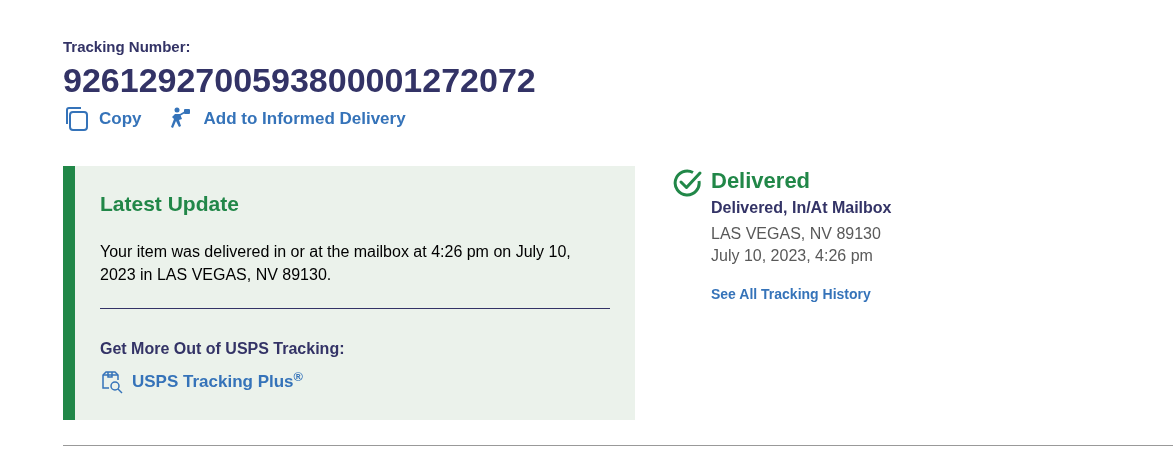 This screenshot has height=470, width=1173. Describe the element at coordinates (286, 118) in the screenshot. I see `informed-delivery-link: Add to Informed Delivery` at that location.